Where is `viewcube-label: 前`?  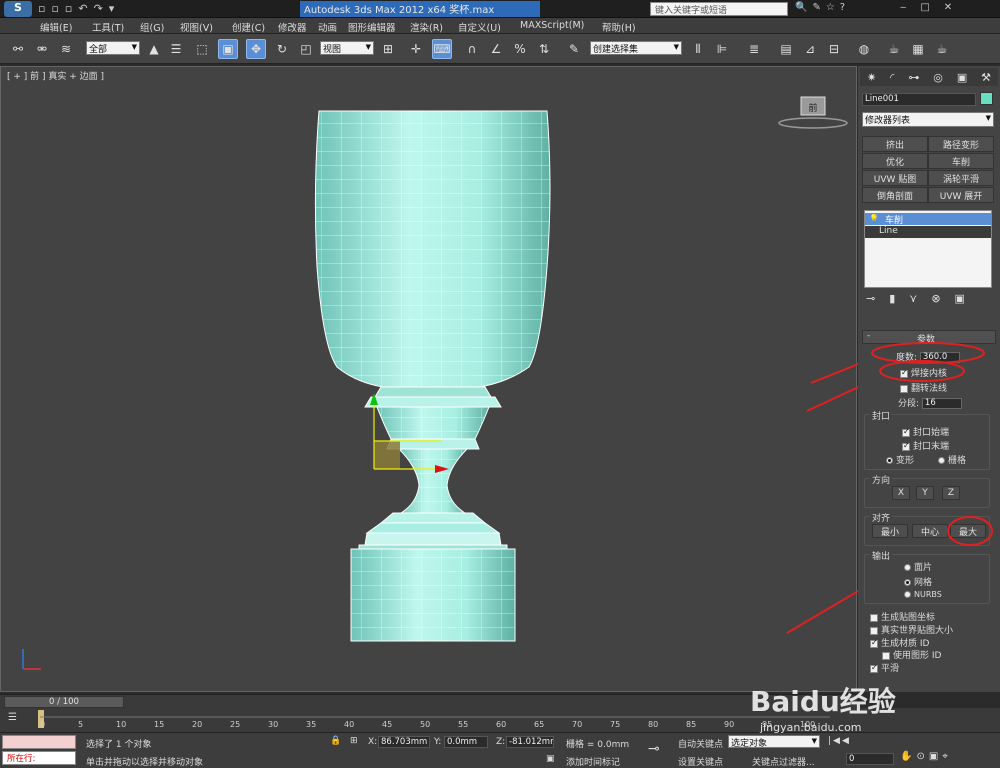 viewcube-label: 前 is located at coordinates (813, 108).